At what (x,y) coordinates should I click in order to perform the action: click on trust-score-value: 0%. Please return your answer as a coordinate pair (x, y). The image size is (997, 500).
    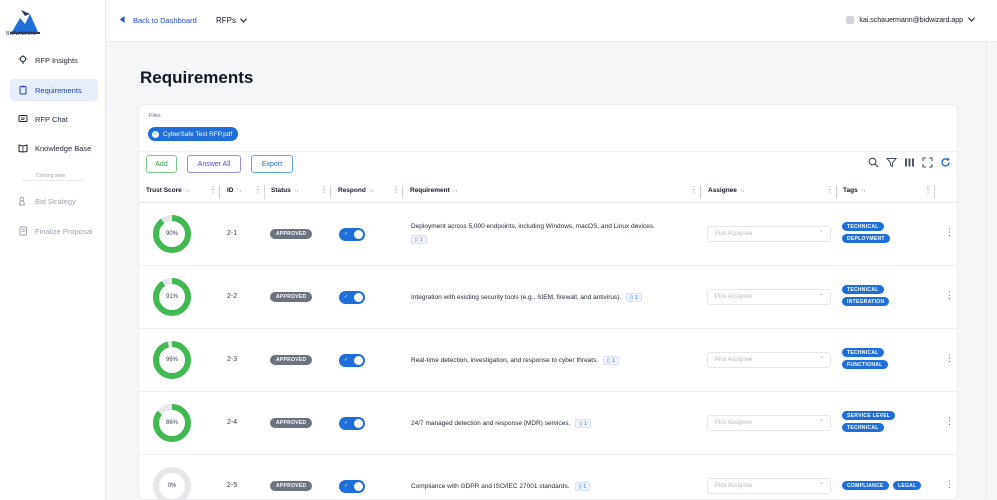
    Looking at the image, I should click on (172, 486).